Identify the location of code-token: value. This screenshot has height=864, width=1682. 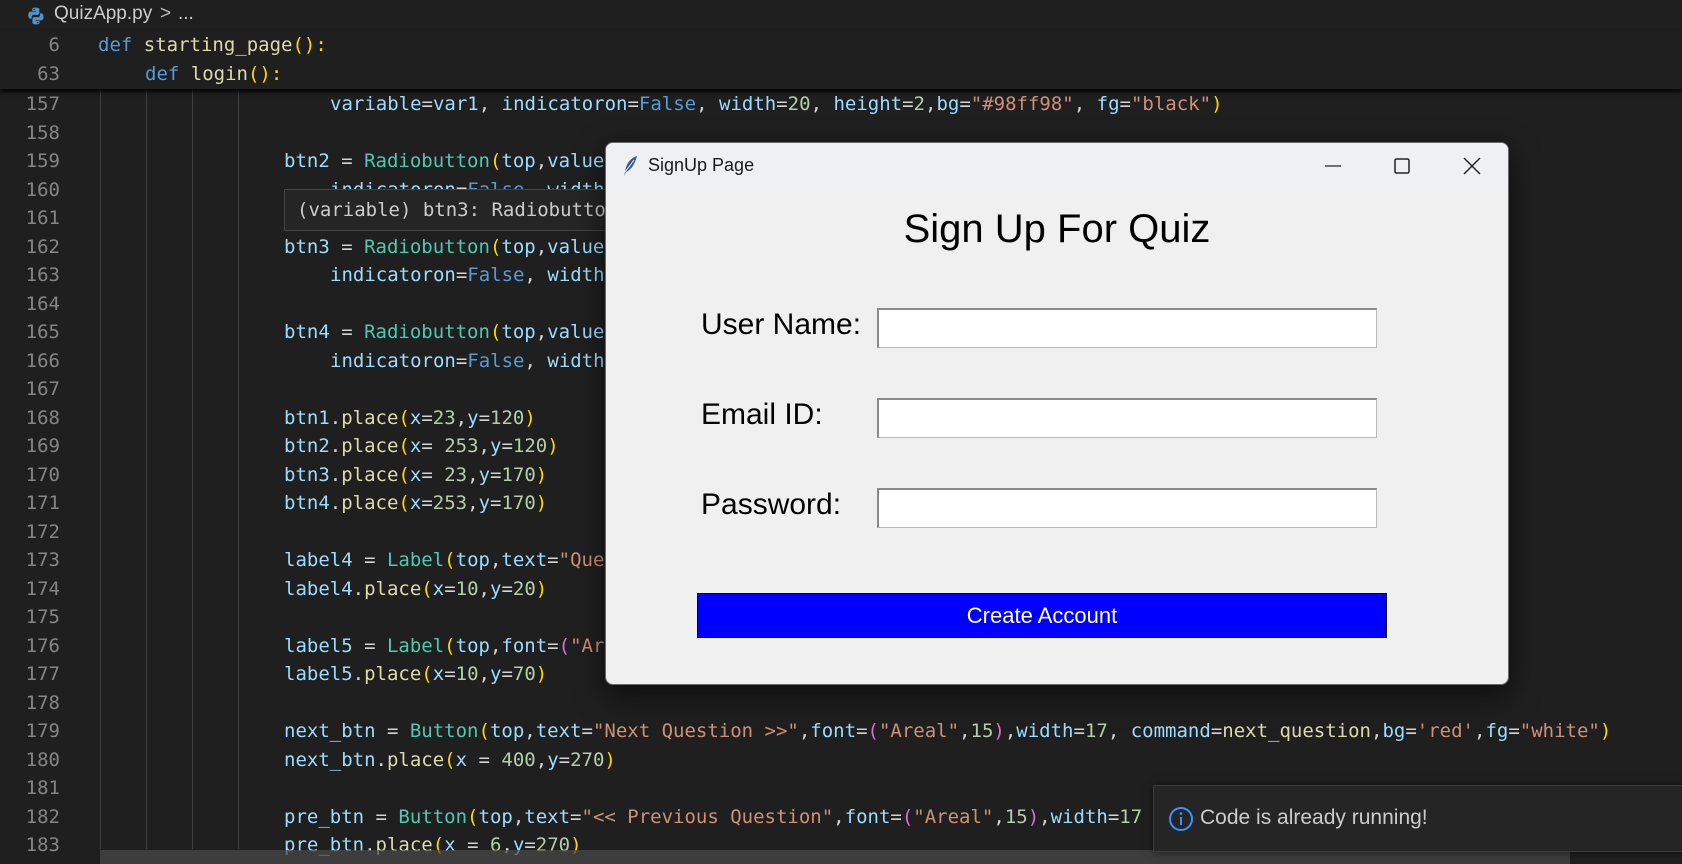
(576, 332).